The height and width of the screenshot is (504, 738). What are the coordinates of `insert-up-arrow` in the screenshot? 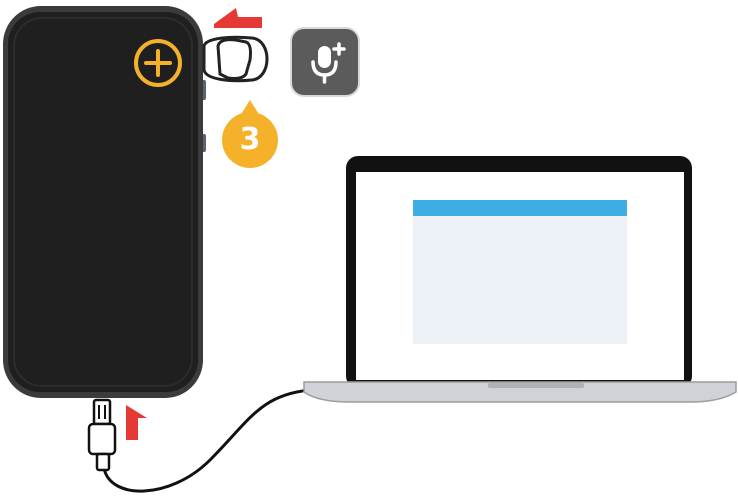 It's located at (136, 422).